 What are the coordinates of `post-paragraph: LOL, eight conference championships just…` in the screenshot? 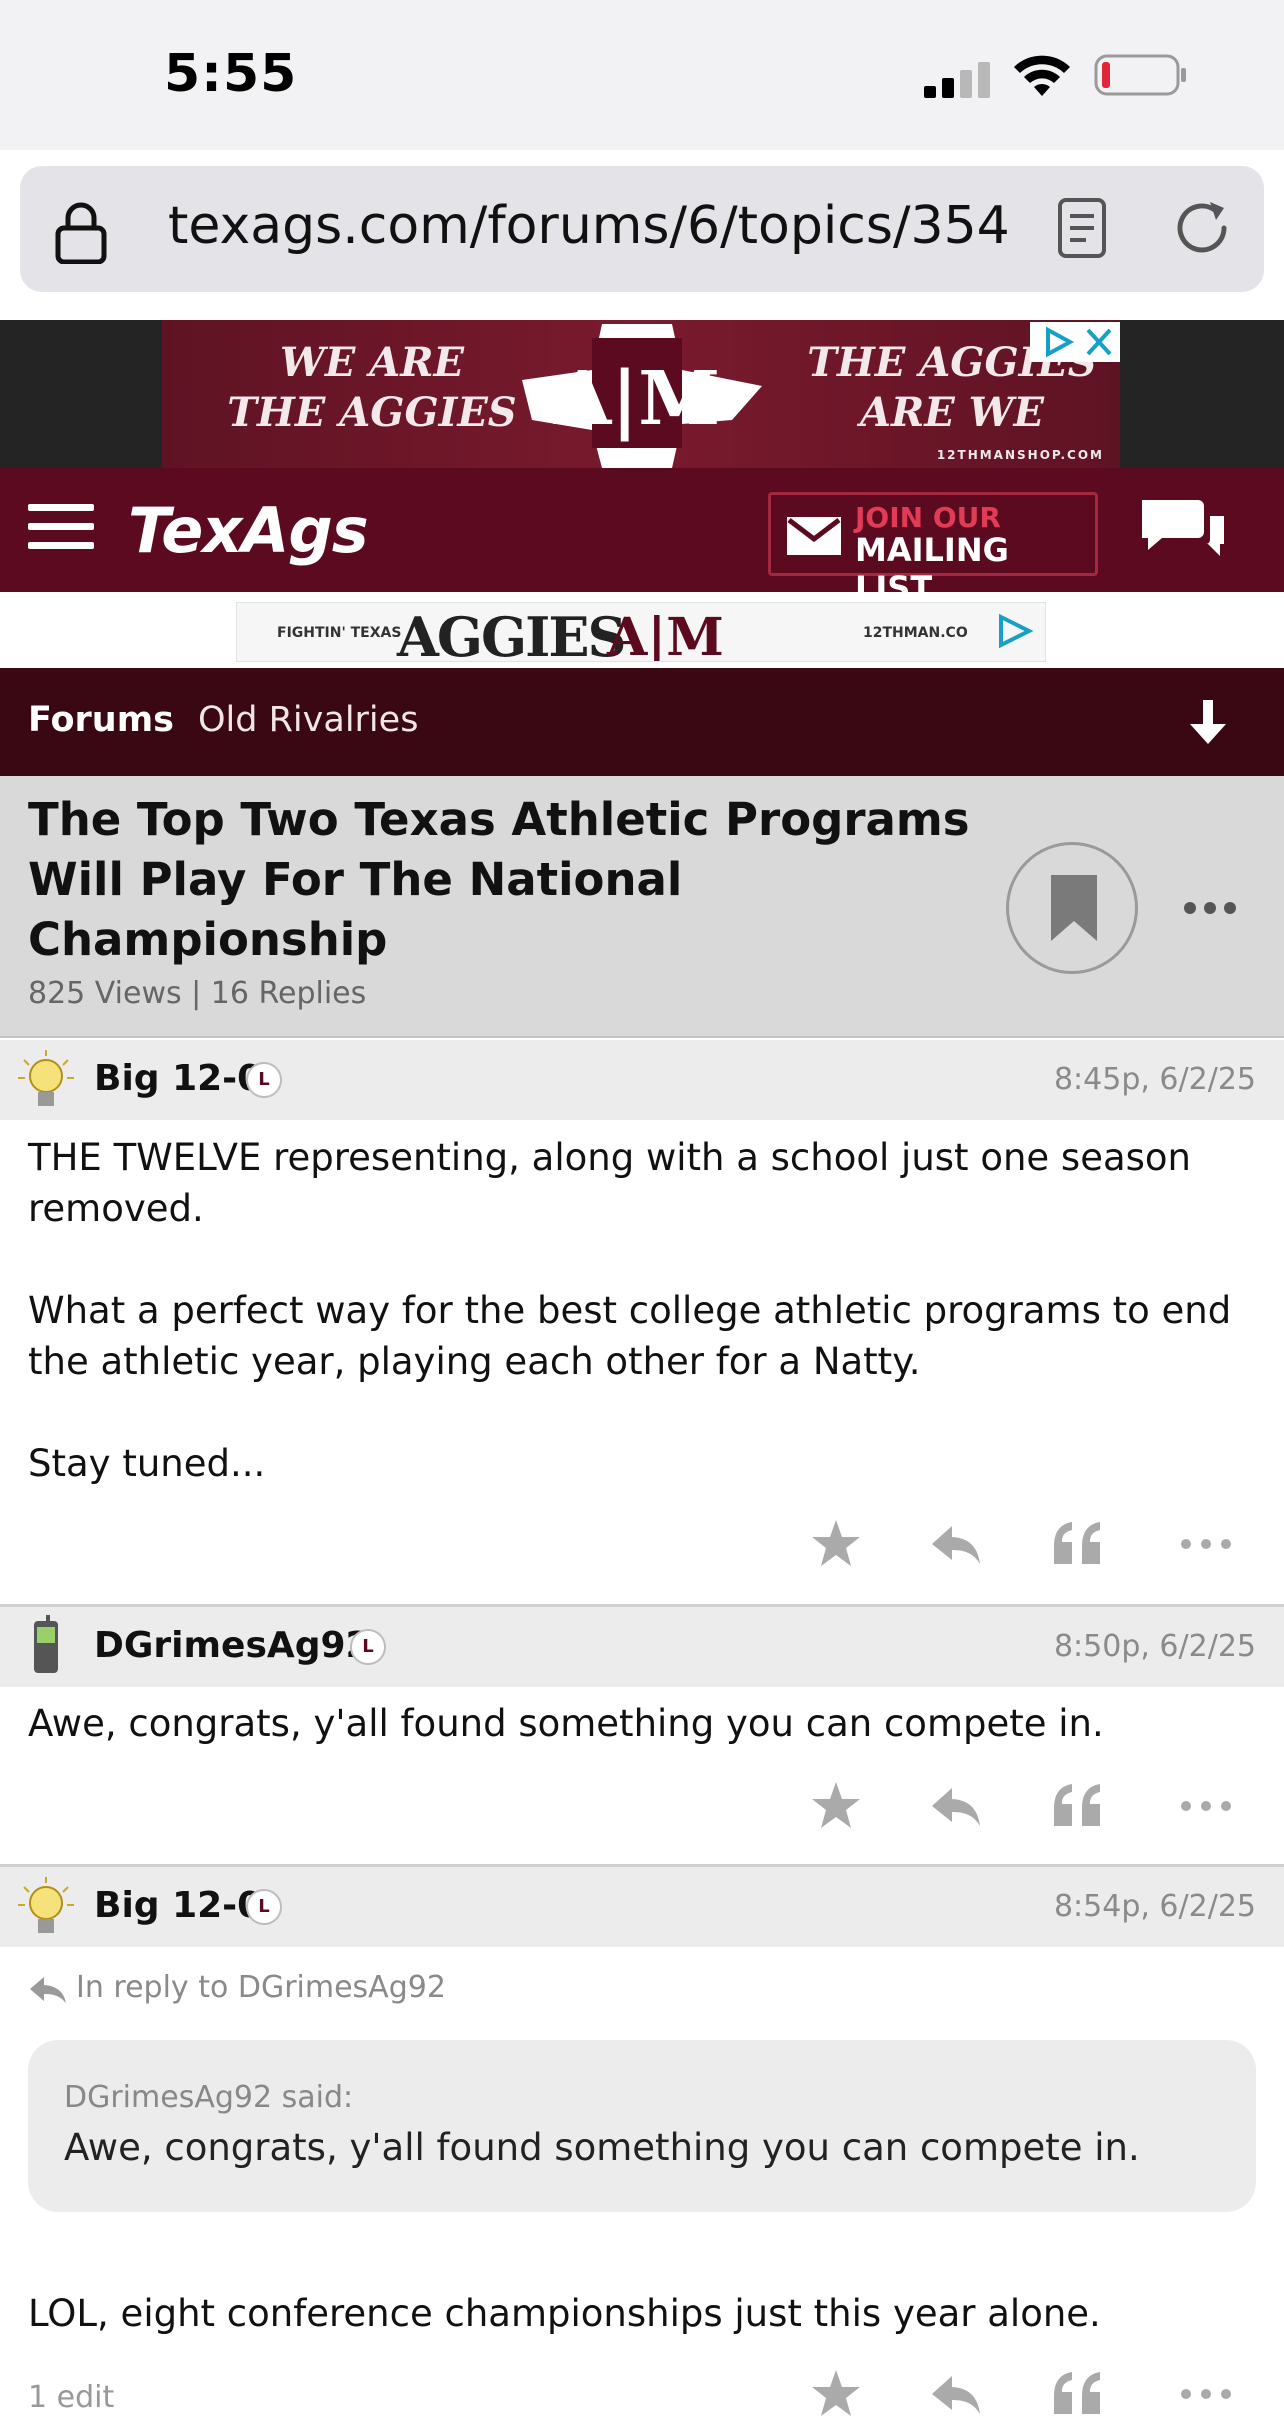 It's located at (564, 2313).